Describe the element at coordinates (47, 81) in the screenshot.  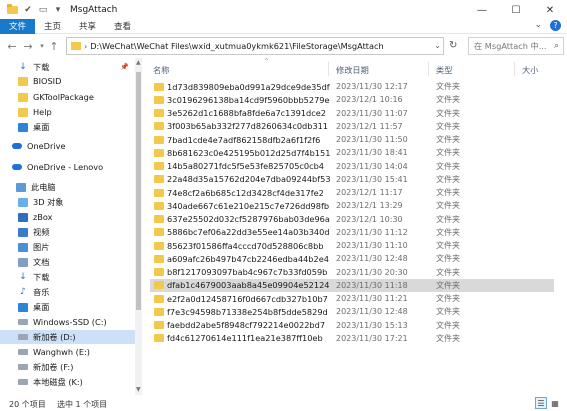
I see `sidebar-item-label: BIOSID` at that location.